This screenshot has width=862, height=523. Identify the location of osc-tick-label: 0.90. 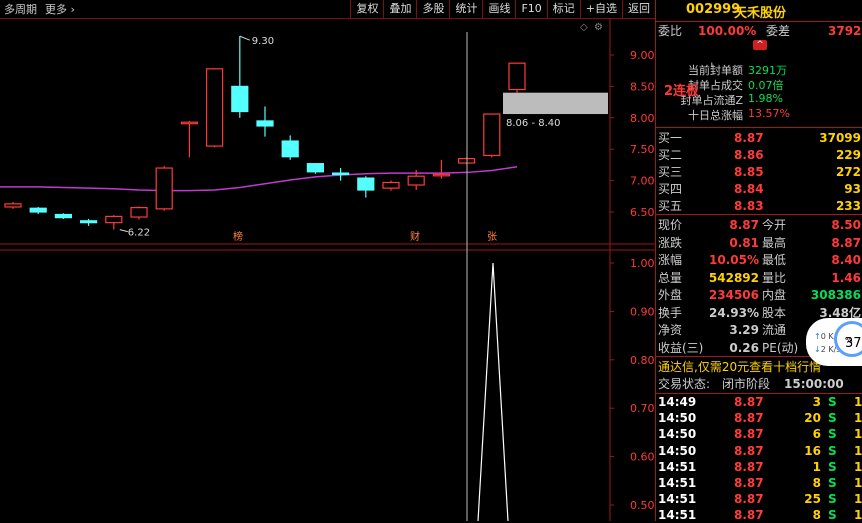
(642, 311).